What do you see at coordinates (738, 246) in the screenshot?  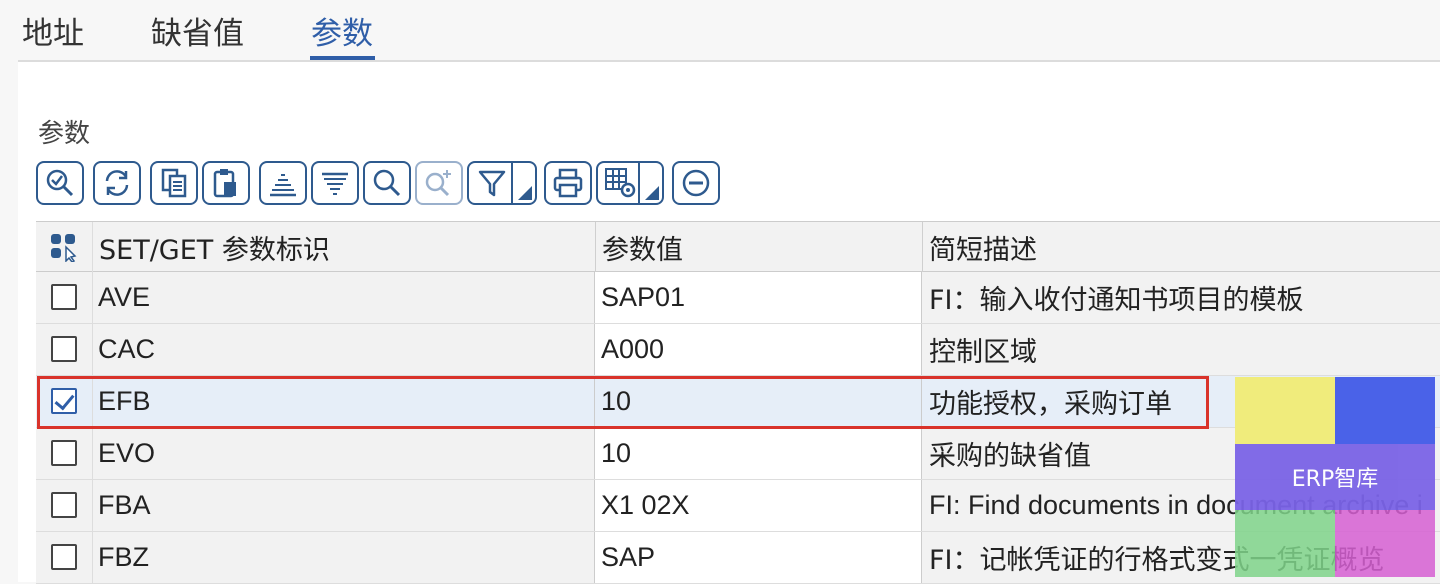 I see `table-header: SET/GET 参数标识 参数值 简短描述` at bounding box center [738, 246].